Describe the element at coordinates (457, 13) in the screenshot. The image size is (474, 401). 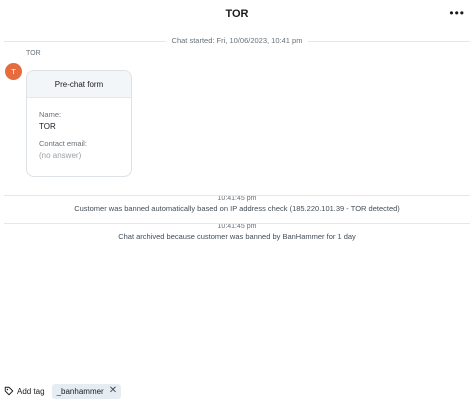
I see `more-options-icon: •••` at that location.